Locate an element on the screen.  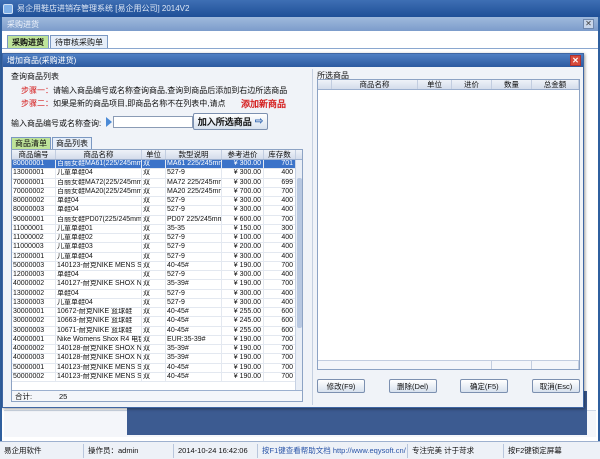
table-cell: ¥ 600.00 is located at coordinates (243, 219).